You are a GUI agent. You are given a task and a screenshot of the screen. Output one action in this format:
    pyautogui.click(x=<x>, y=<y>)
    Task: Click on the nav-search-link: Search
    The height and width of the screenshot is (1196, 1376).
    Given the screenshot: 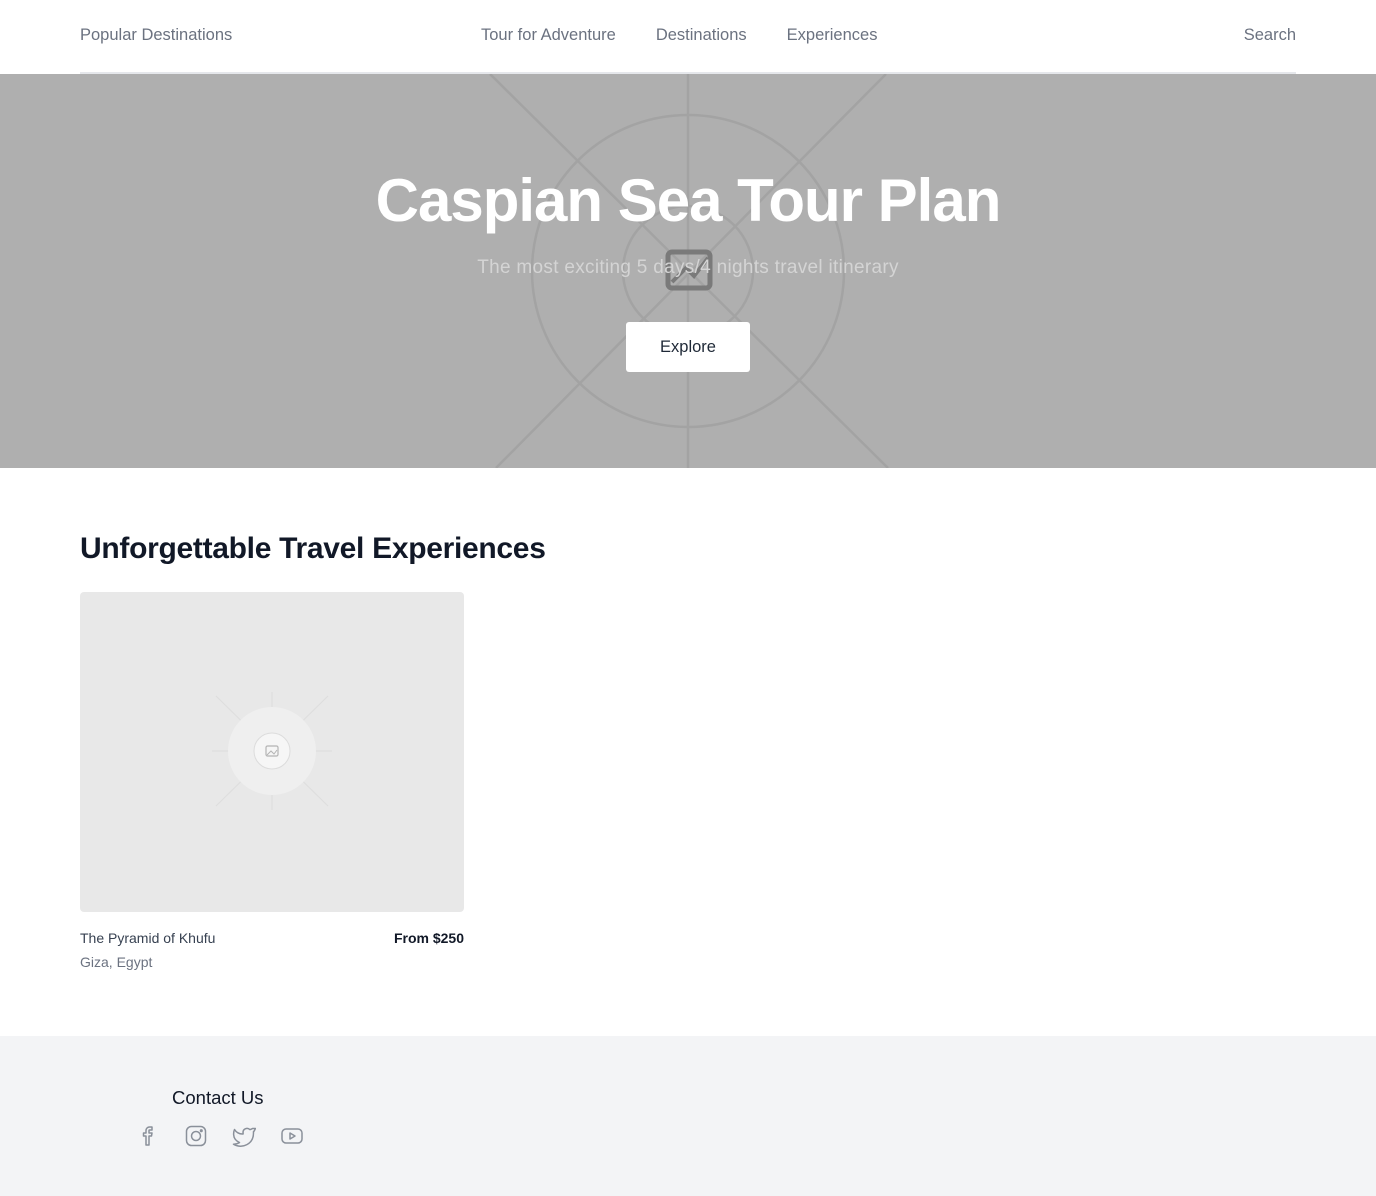 What is the action you would take?
    pyautogui.click(x=1270, y=35)
    